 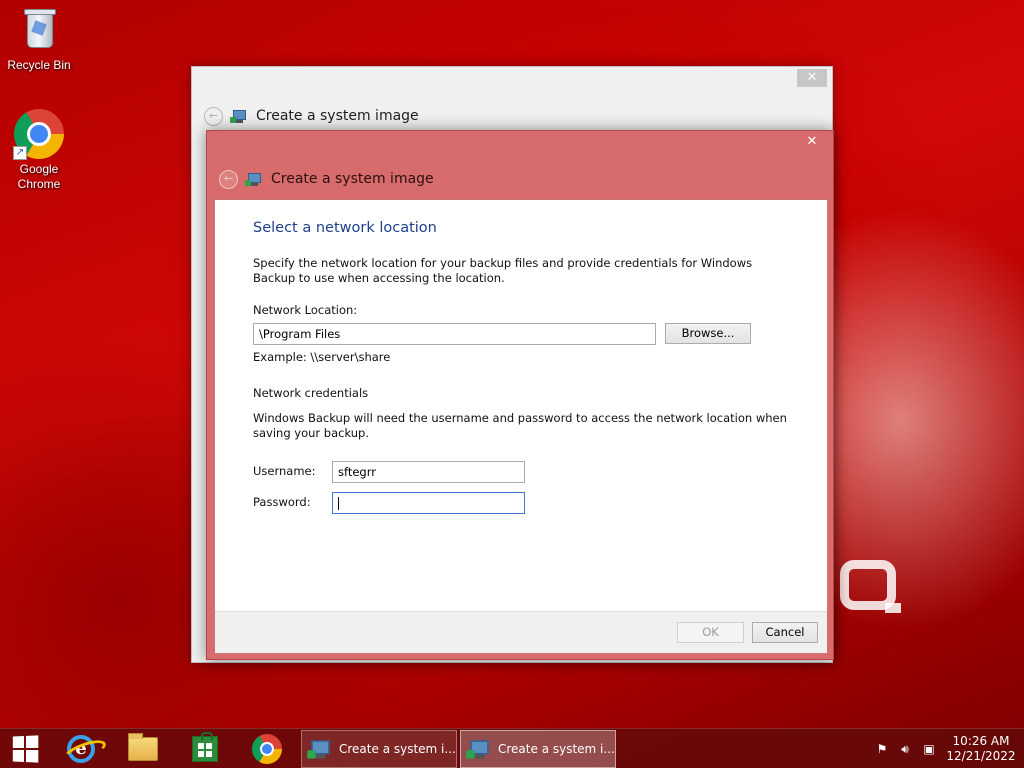 I want to click on clock-time: 10:26 AM, so click(x=981, y=741).